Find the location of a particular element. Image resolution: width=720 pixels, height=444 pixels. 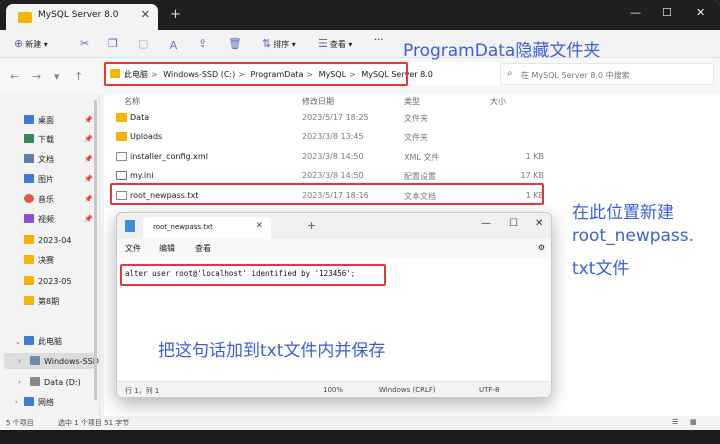

paste-button: ▢ is located at coordinates (144, 43).